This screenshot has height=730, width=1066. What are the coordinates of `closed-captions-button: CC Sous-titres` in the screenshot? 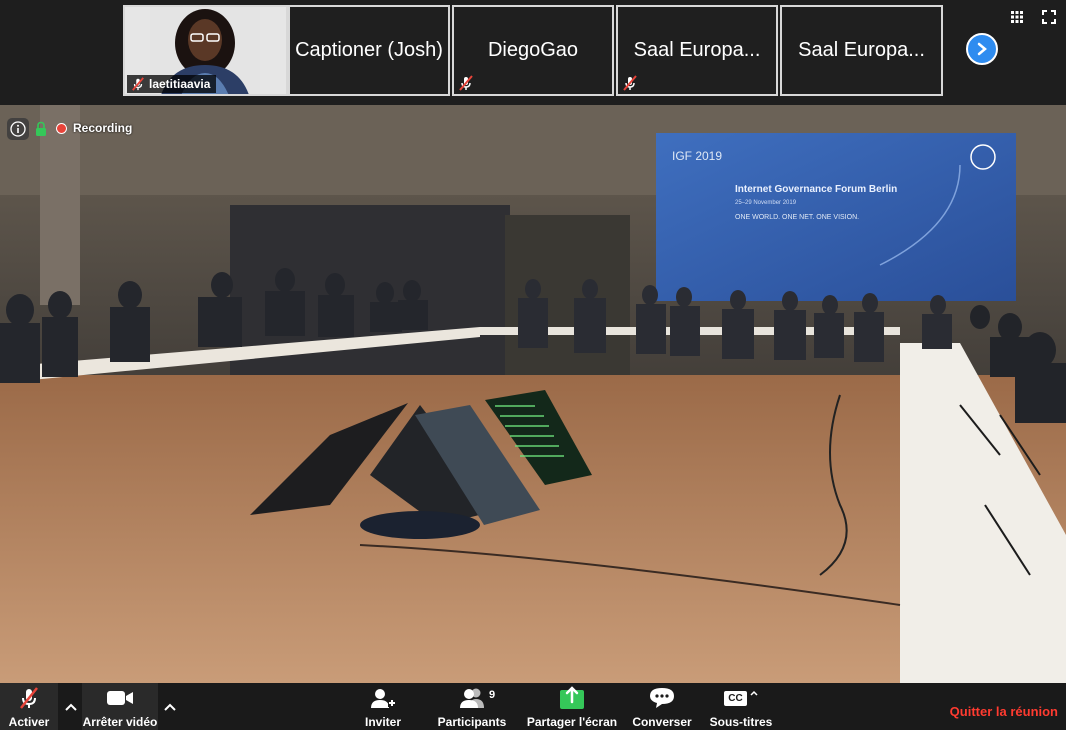 It's located at (741, 706).